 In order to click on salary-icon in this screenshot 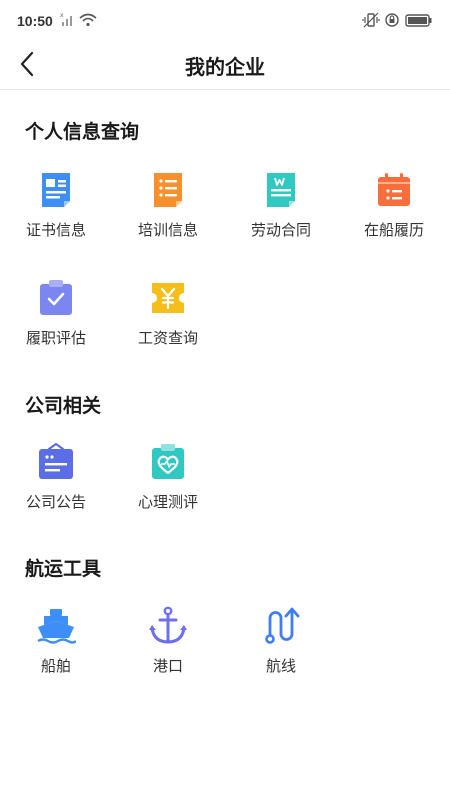, I will do `click(168, 298)`.